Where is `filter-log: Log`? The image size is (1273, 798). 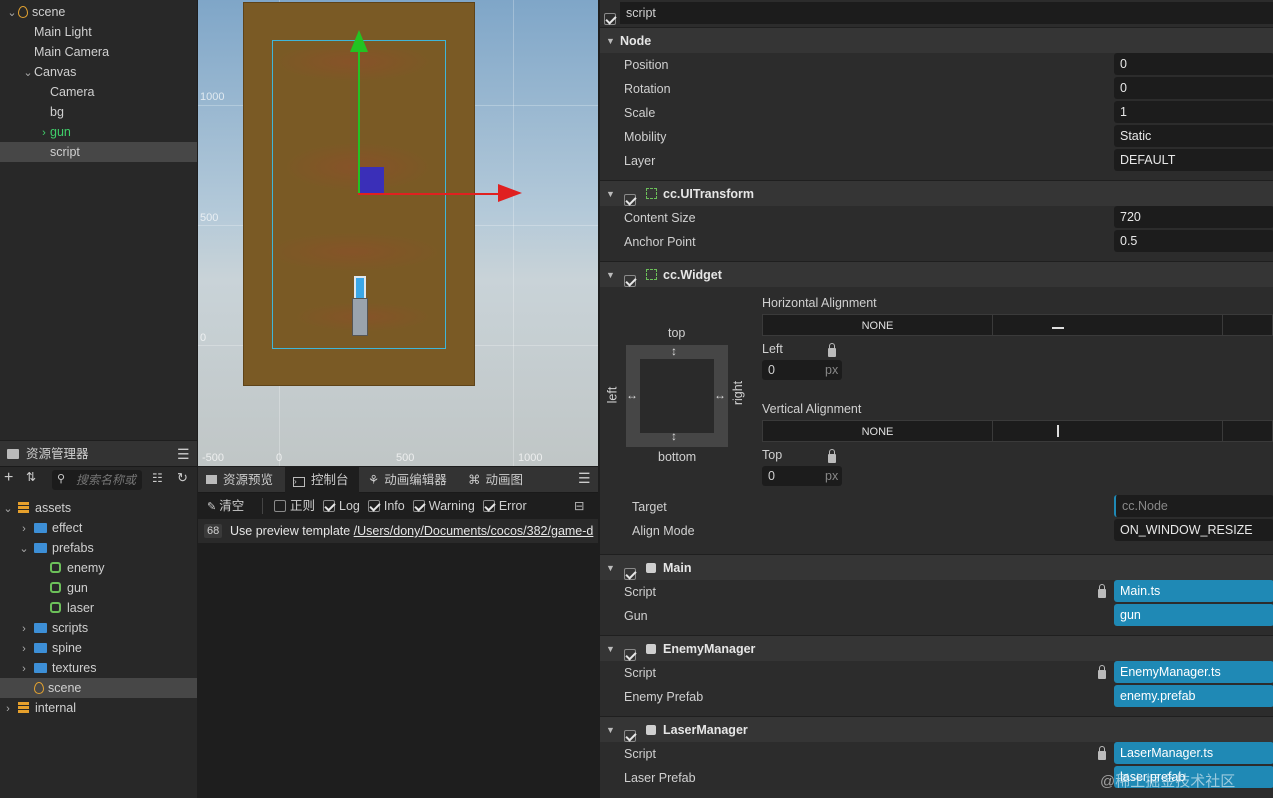 filter-log: Log is located at coordinates (341, 506).